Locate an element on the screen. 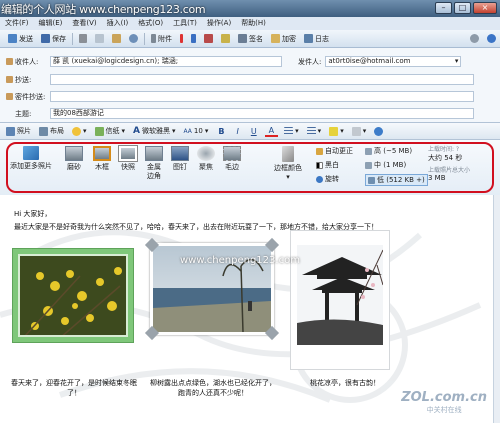 The height and width of the screenshot is (423, 500). menu-edit: 编辑(E) is located at coordinates (51, 23).